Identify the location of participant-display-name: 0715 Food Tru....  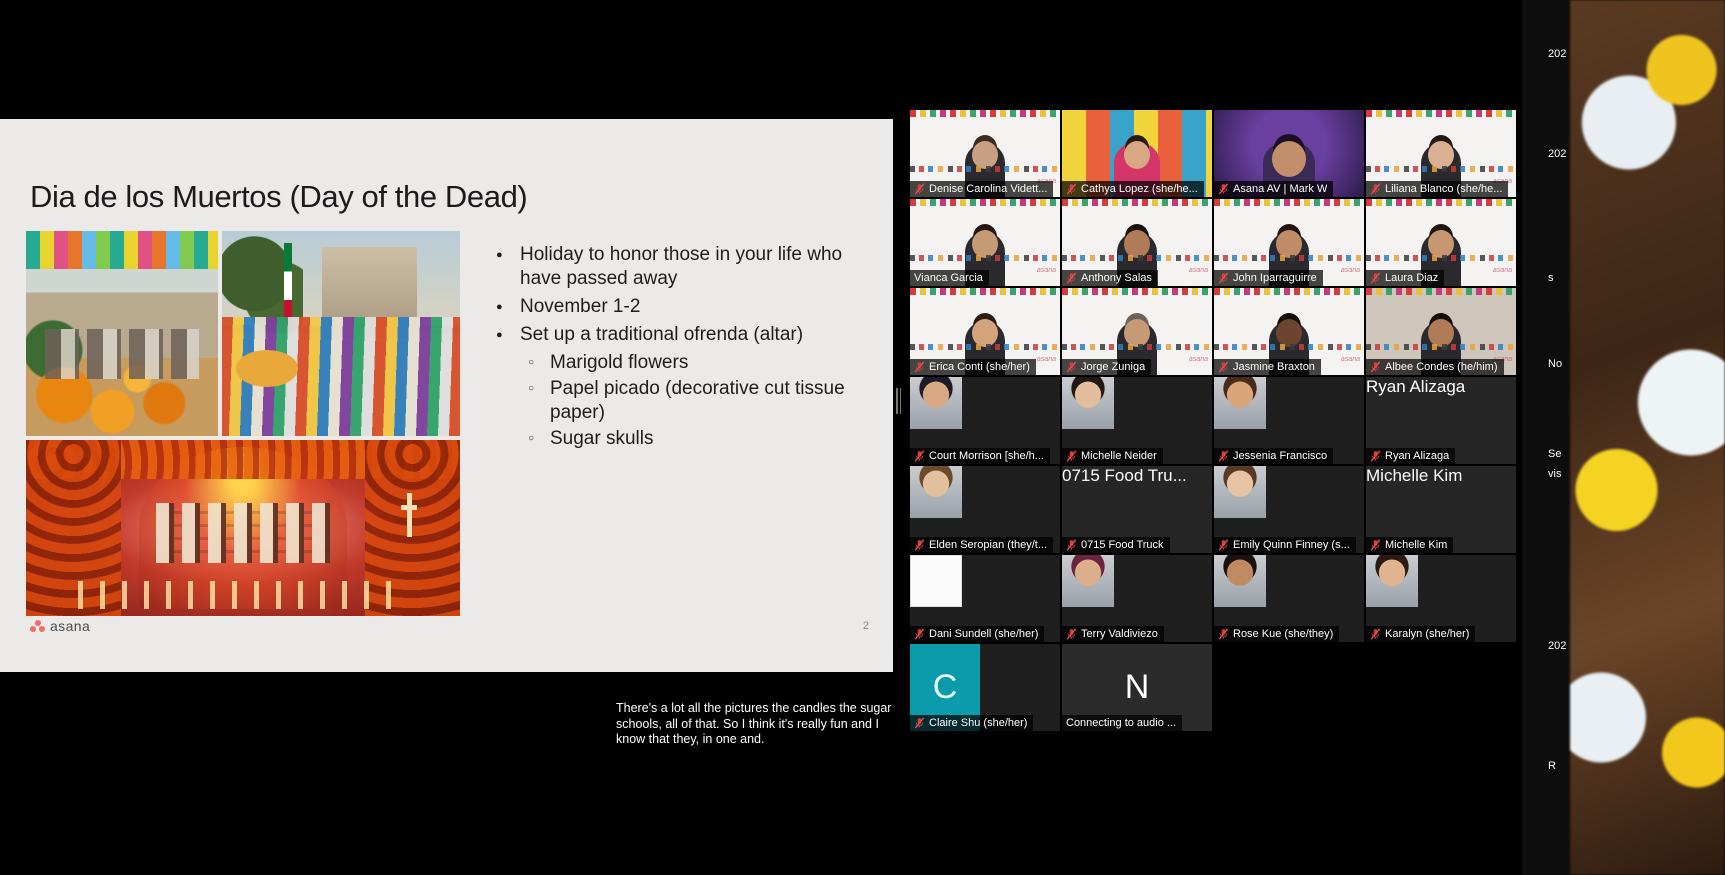
(1124, 475).